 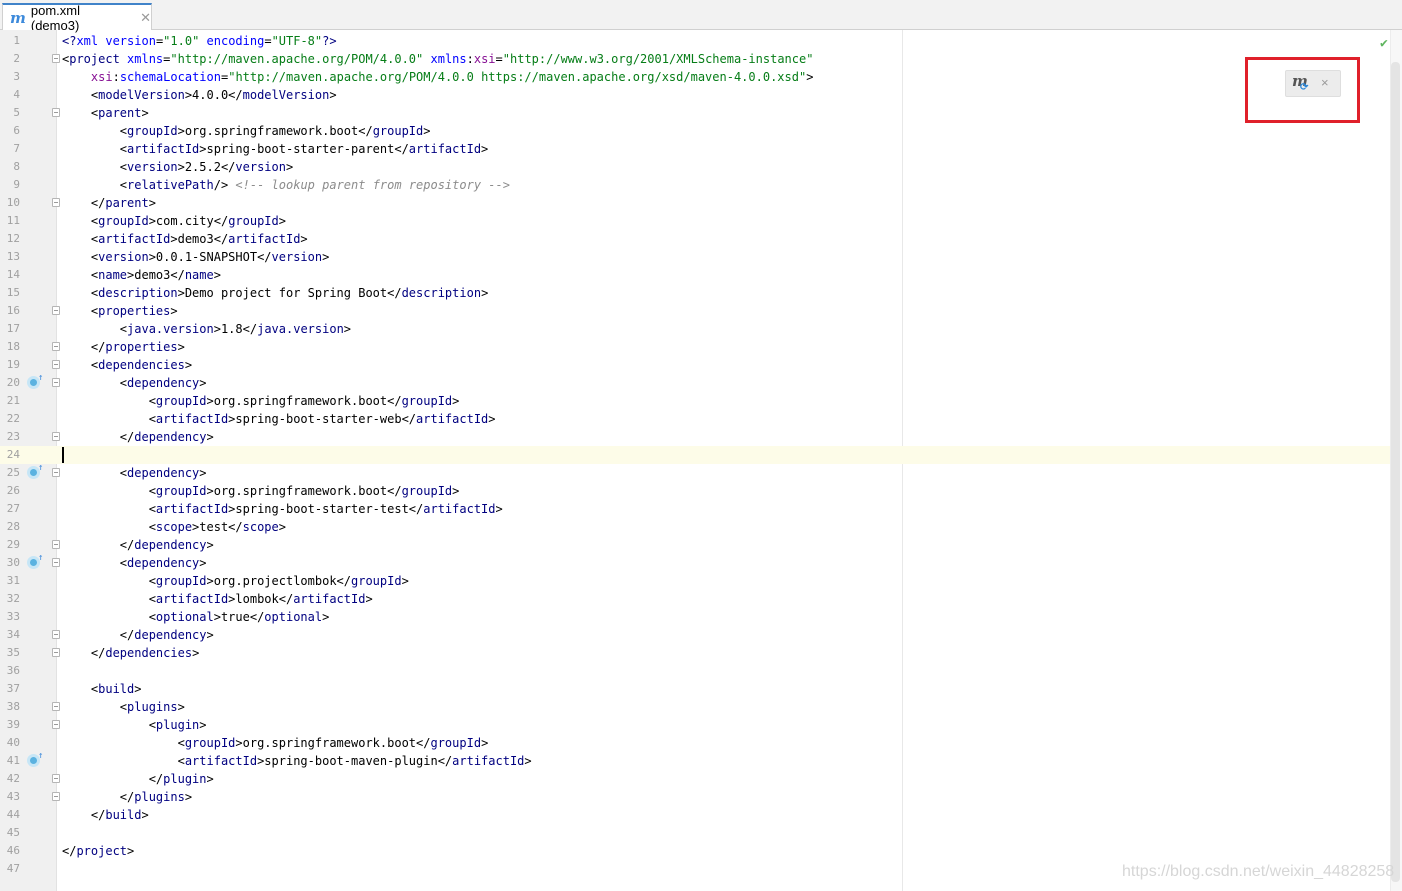 I want to click on code-text: <dependencies>, so click(x=127, y=365).